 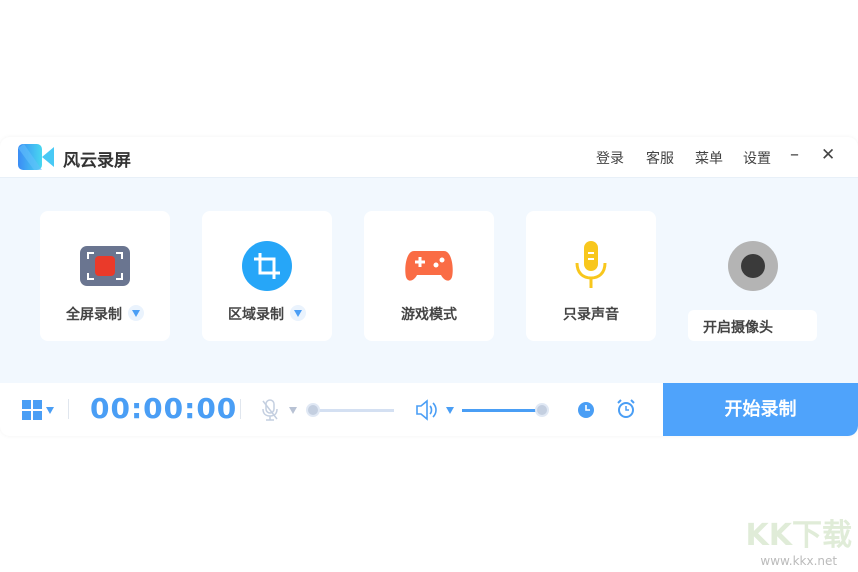 What do you see at coordinates (586, 410) in the screenshot?
I see `clock-icon` at bounding box center [586, 410].